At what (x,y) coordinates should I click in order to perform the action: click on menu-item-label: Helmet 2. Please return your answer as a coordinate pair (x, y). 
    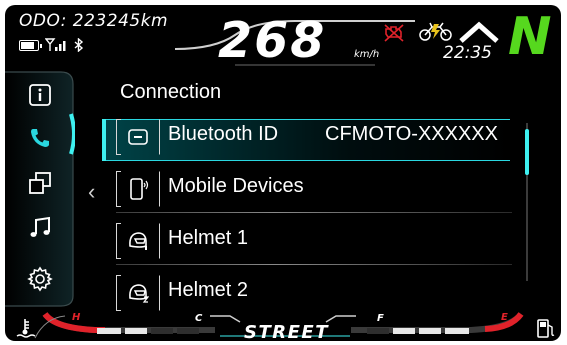
    Looking at the image, I should click on (208, 290).